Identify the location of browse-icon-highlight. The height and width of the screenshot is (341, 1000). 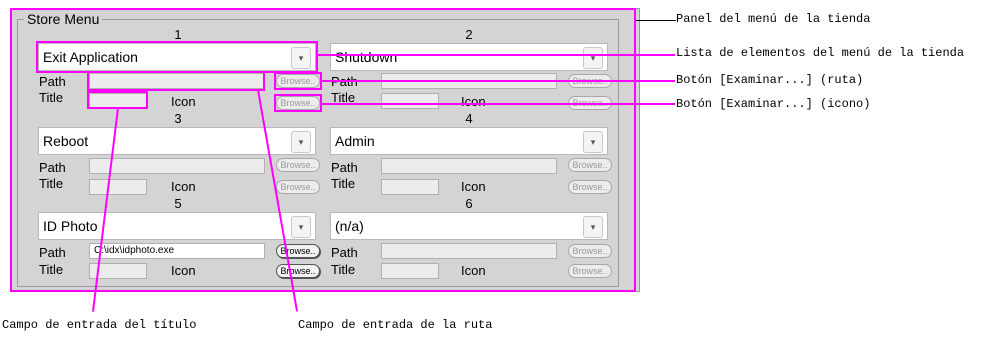
(298, 103).